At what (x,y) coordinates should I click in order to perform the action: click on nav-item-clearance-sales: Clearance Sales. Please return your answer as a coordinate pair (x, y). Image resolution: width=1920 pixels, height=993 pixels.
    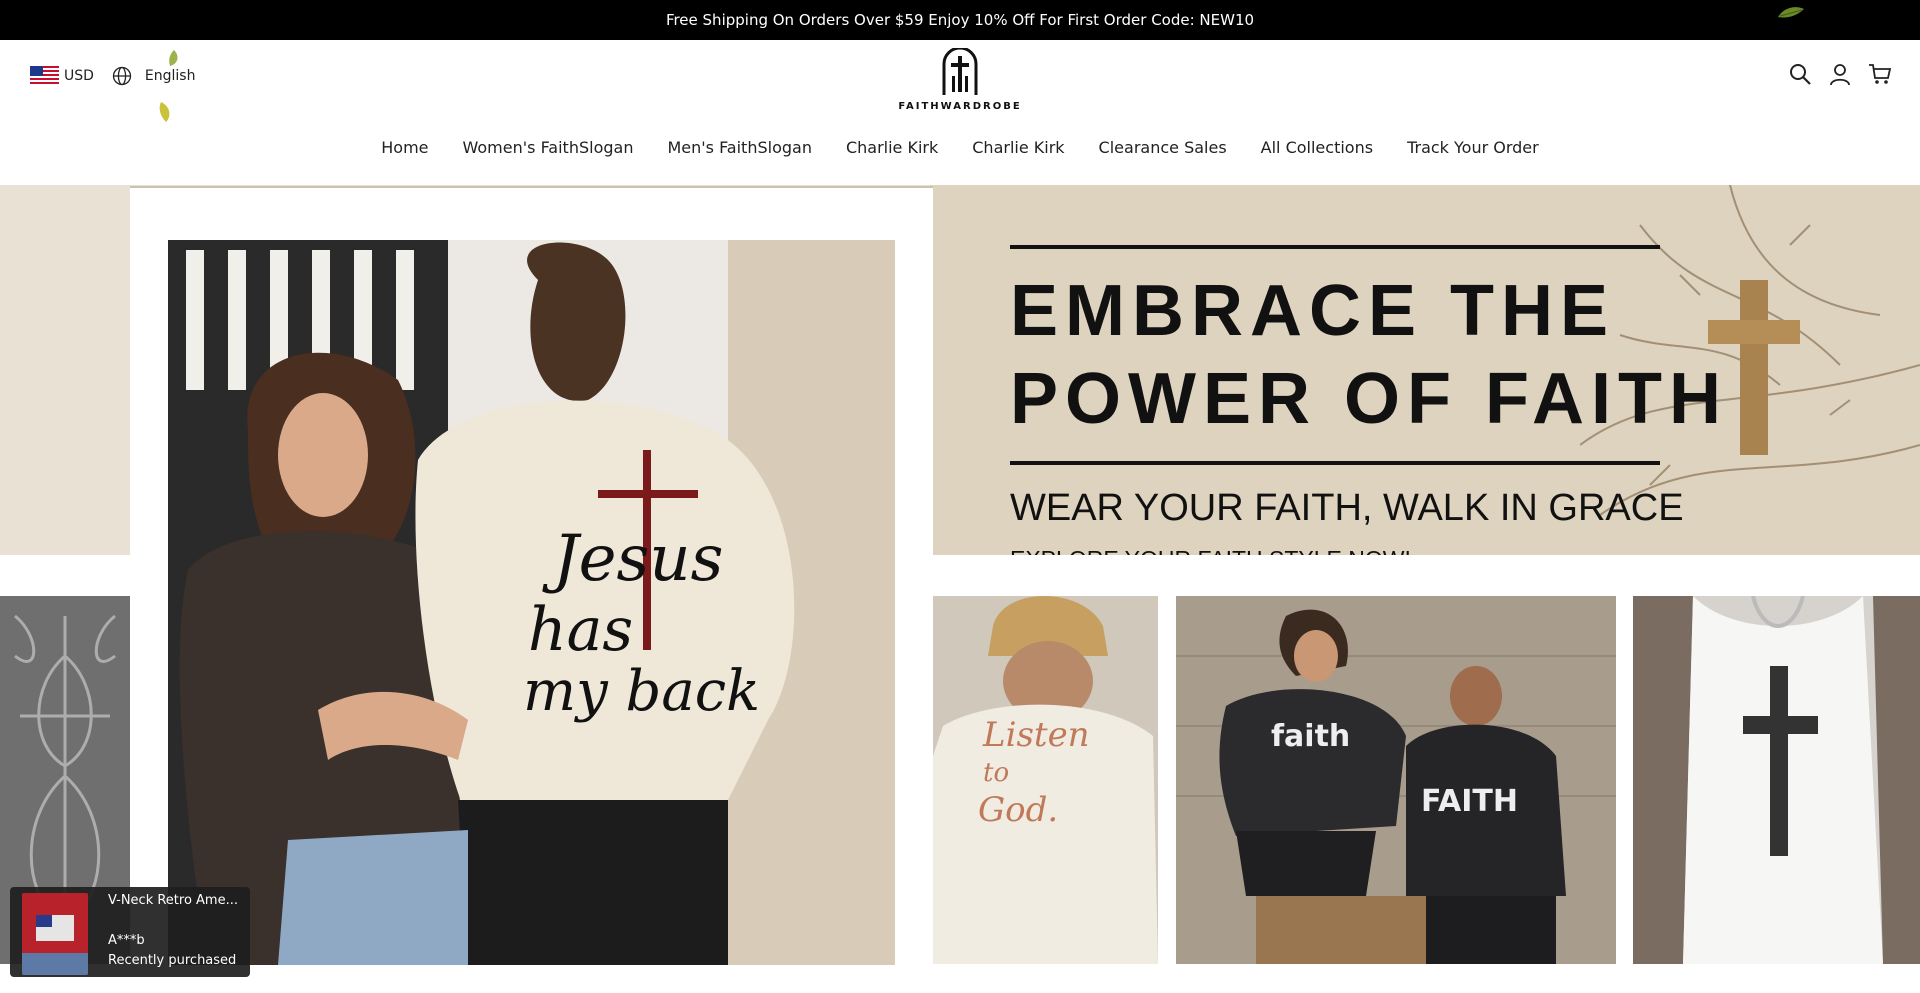
    Looking at the image, I should click on (1163, 147).